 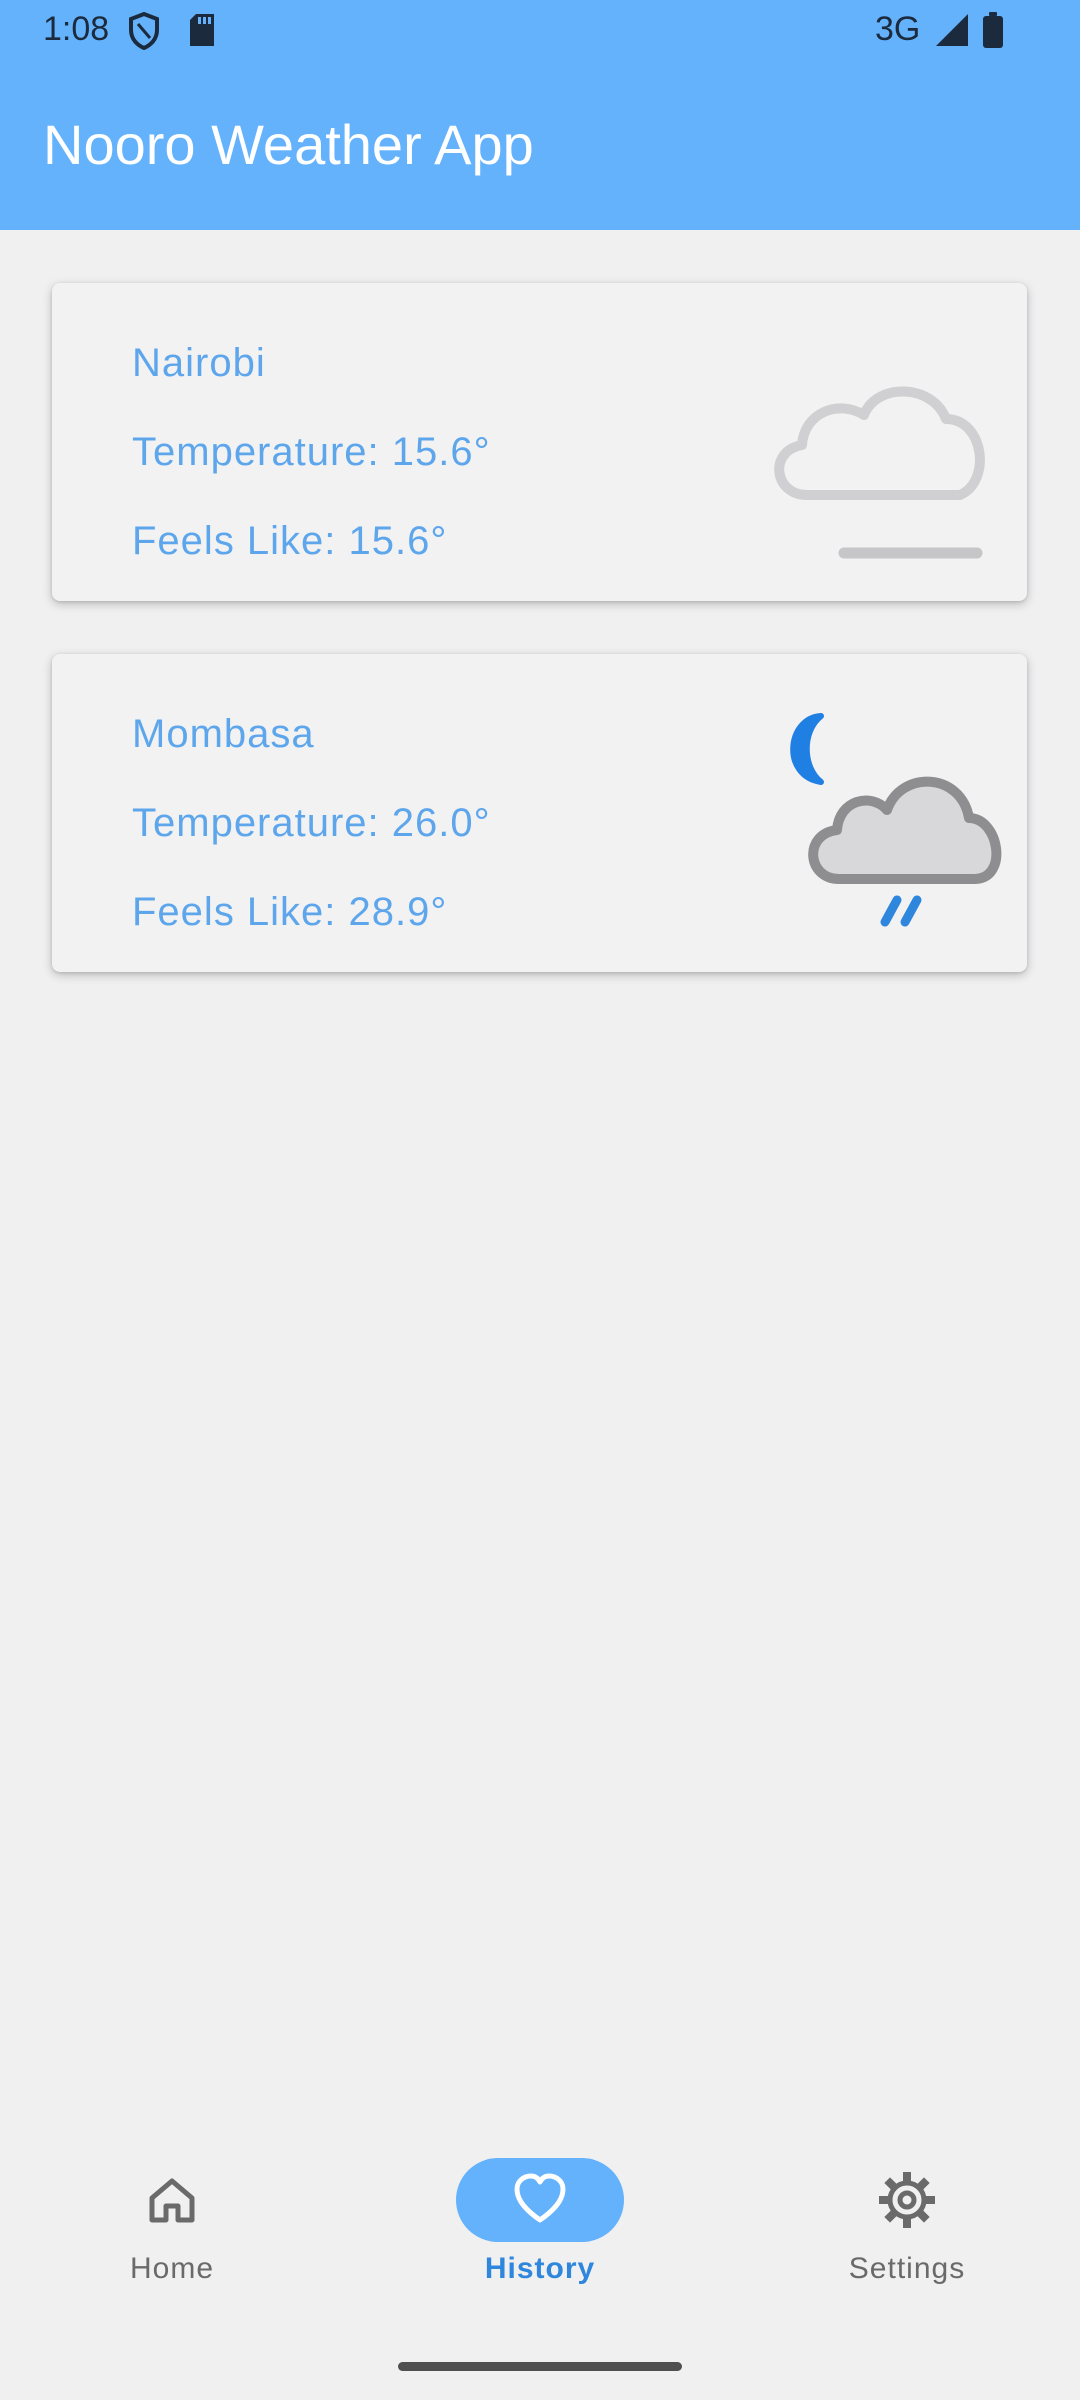 I want to click on temperature-text: Temperature: 26.0°, so click(x=311, y=823).